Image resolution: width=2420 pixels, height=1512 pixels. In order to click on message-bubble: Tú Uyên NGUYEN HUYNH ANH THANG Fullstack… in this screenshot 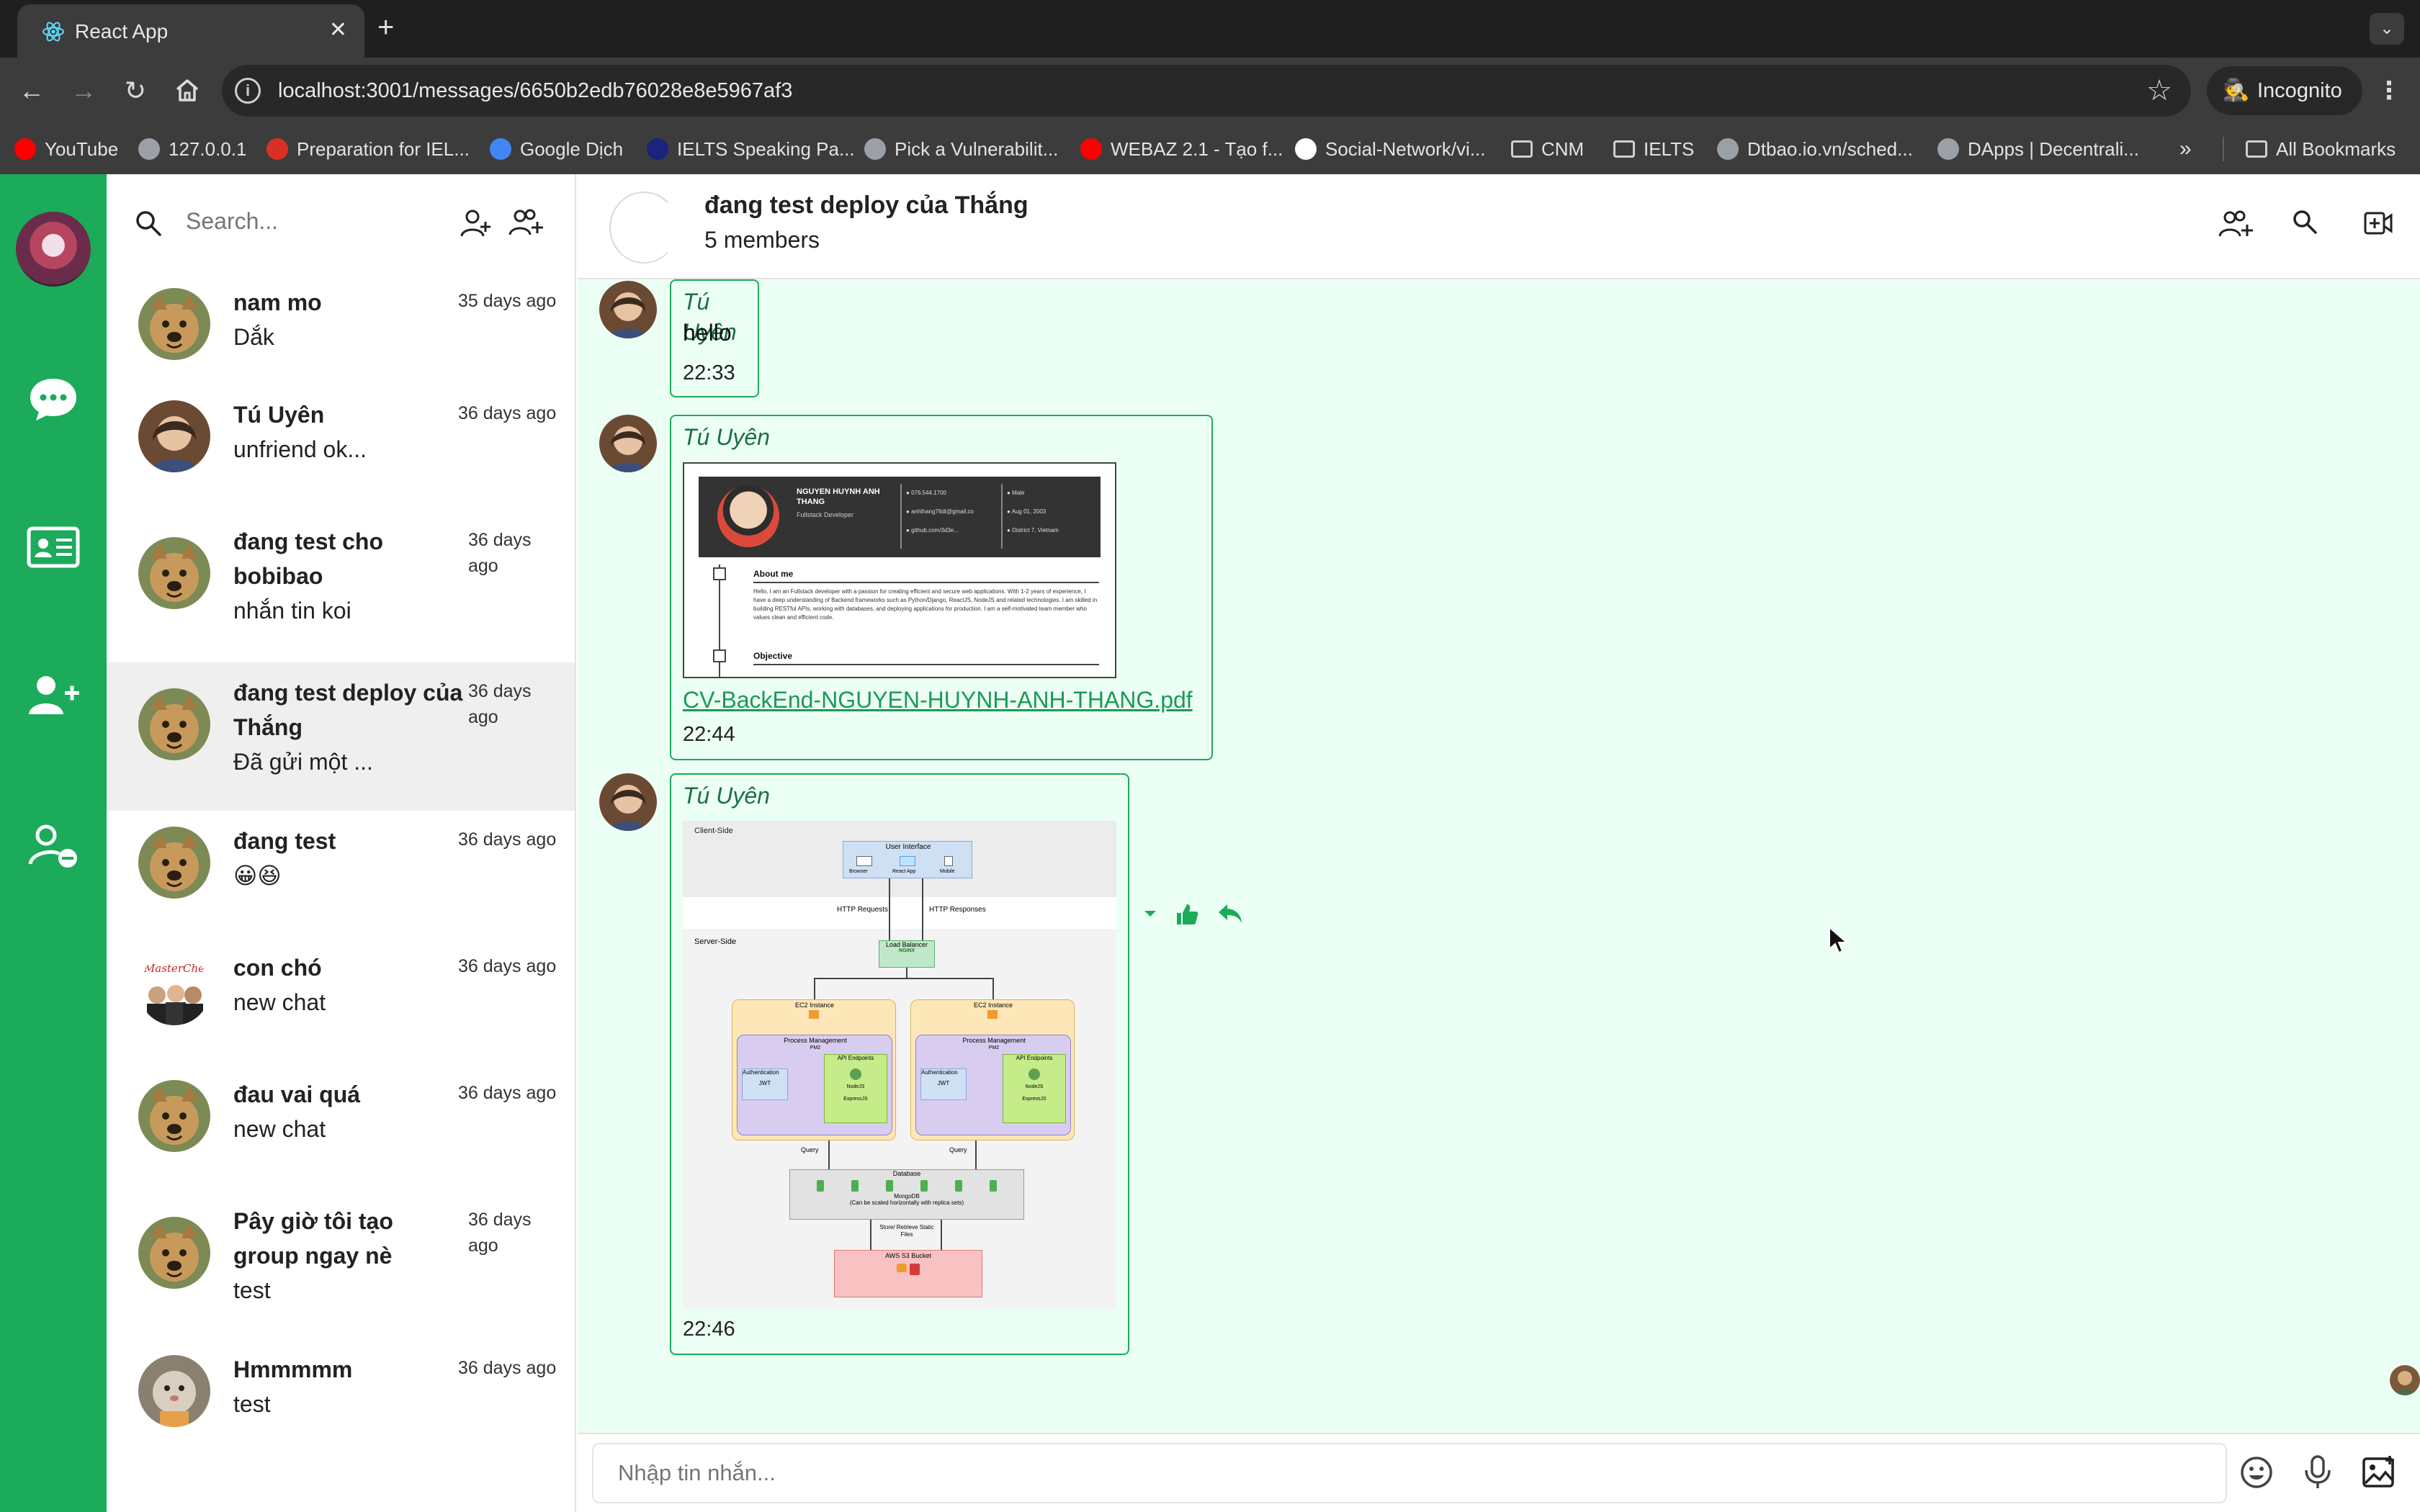, I will do `click(941, 587)`.